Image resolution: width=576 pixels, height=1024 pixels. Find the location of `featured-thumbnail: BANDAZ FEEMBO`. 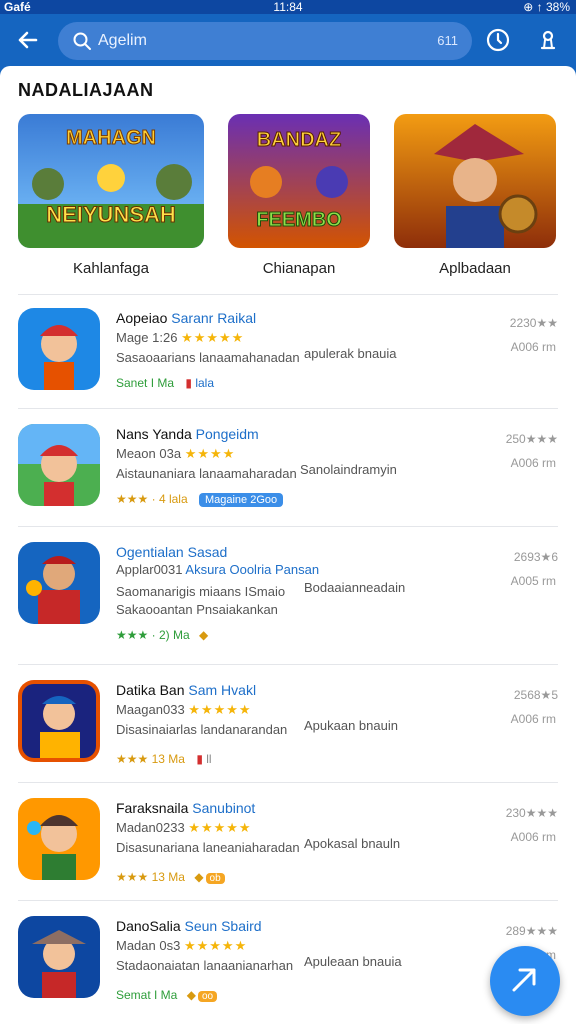

featured-thumbnail: BANDAZ FEEMBO is located at coordinates (299, 181).